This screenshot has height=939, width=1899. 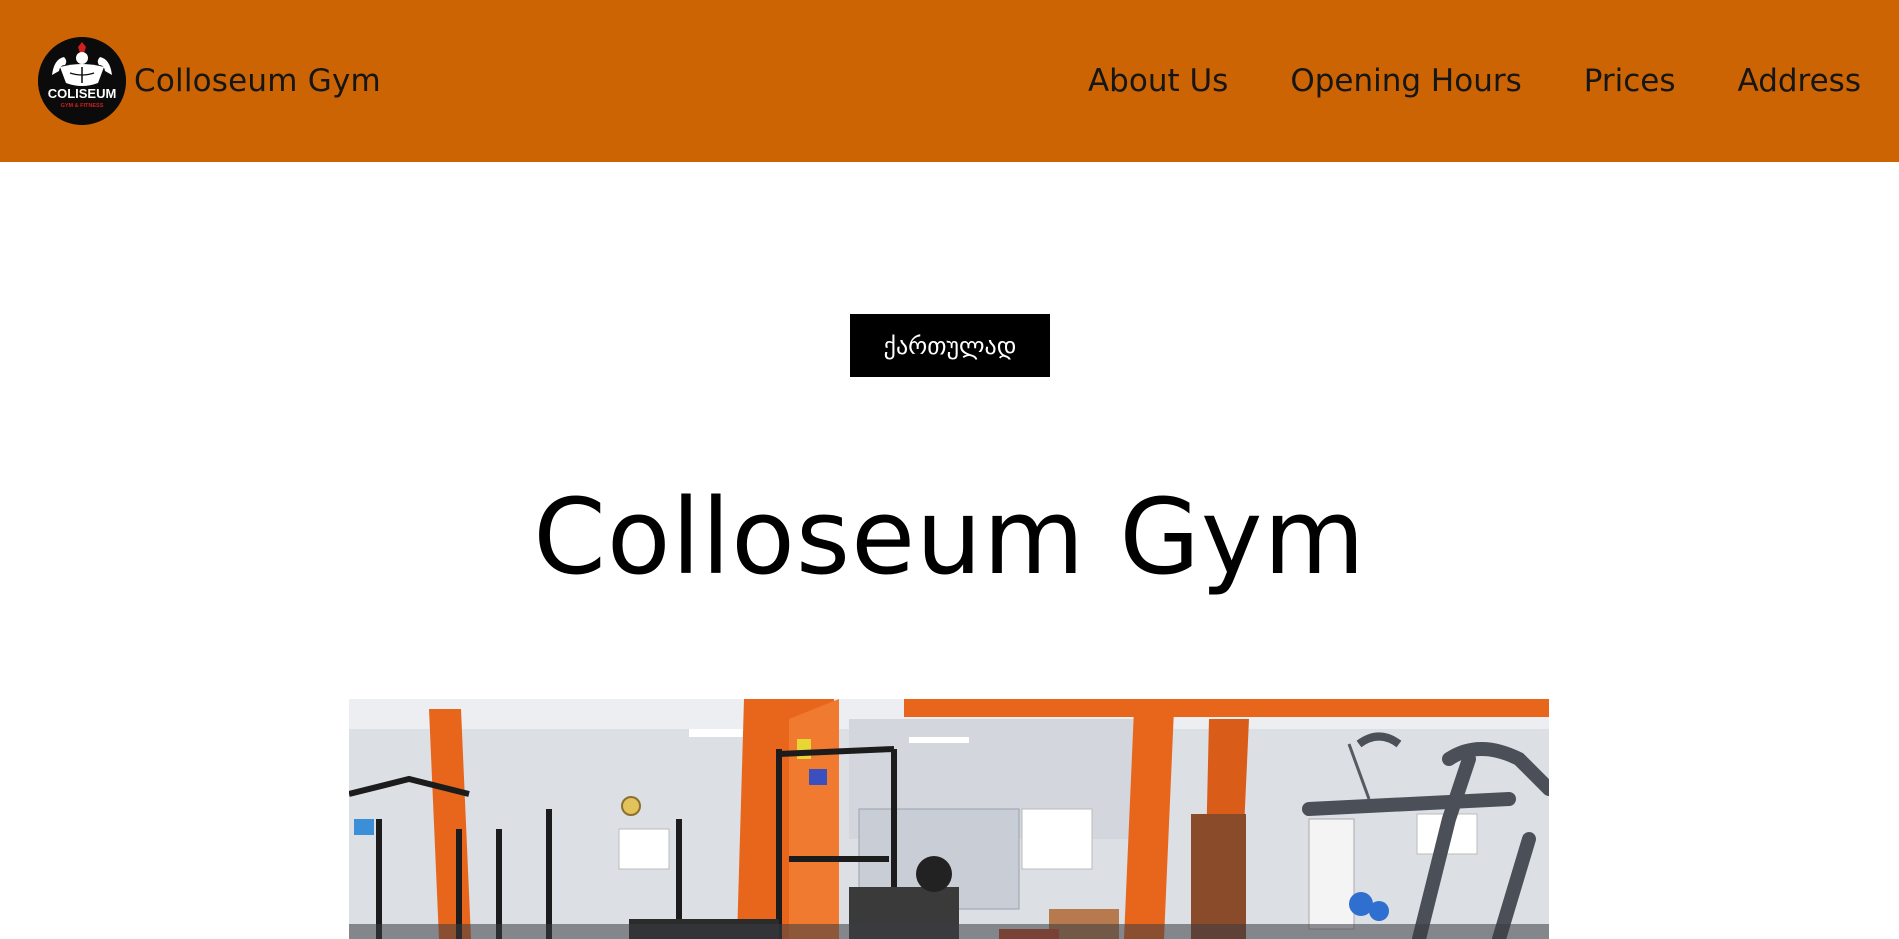 I want to click on nav-about-us: About Us, so click(x=1158, y=81).